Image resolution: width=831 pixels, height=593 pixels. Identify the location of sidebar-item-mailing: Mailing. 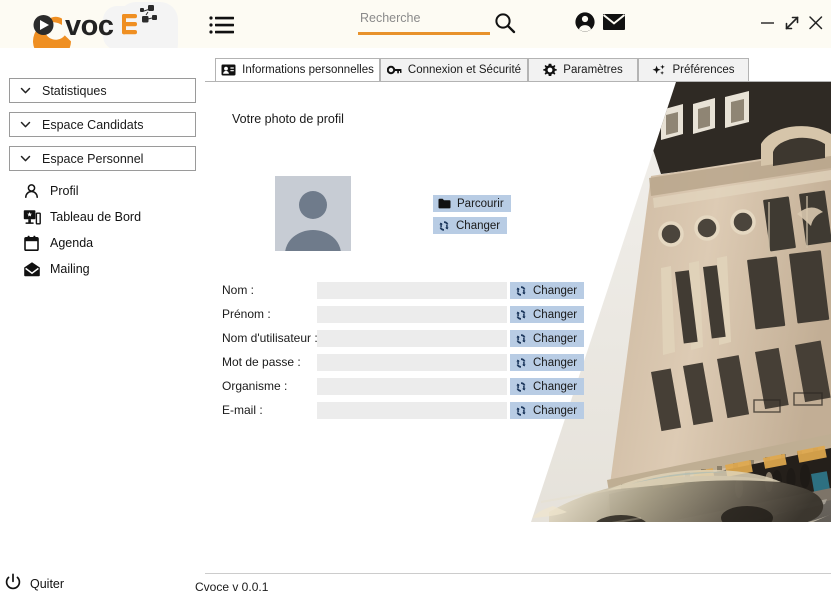
(56, 269).